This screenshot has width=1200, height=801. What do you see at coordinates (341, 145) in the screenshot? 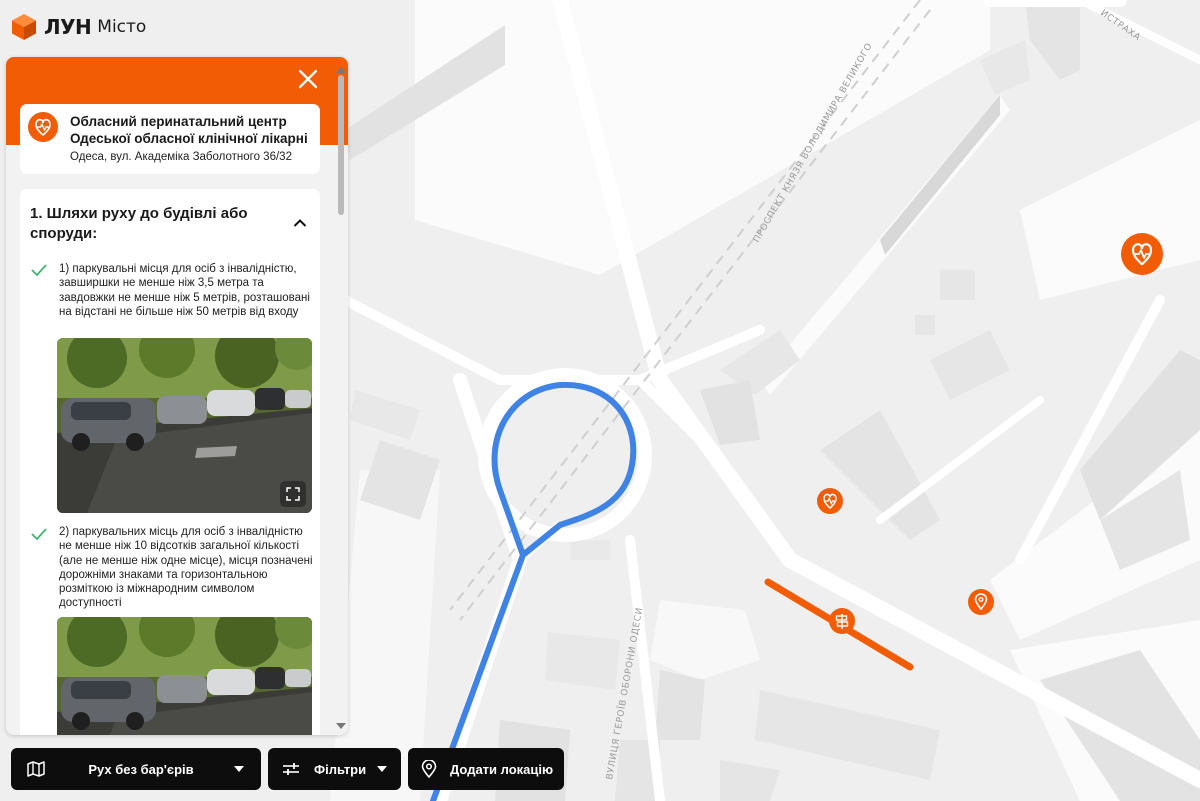
I see `scrollbar-thumb` at bounding box center [341, 145].